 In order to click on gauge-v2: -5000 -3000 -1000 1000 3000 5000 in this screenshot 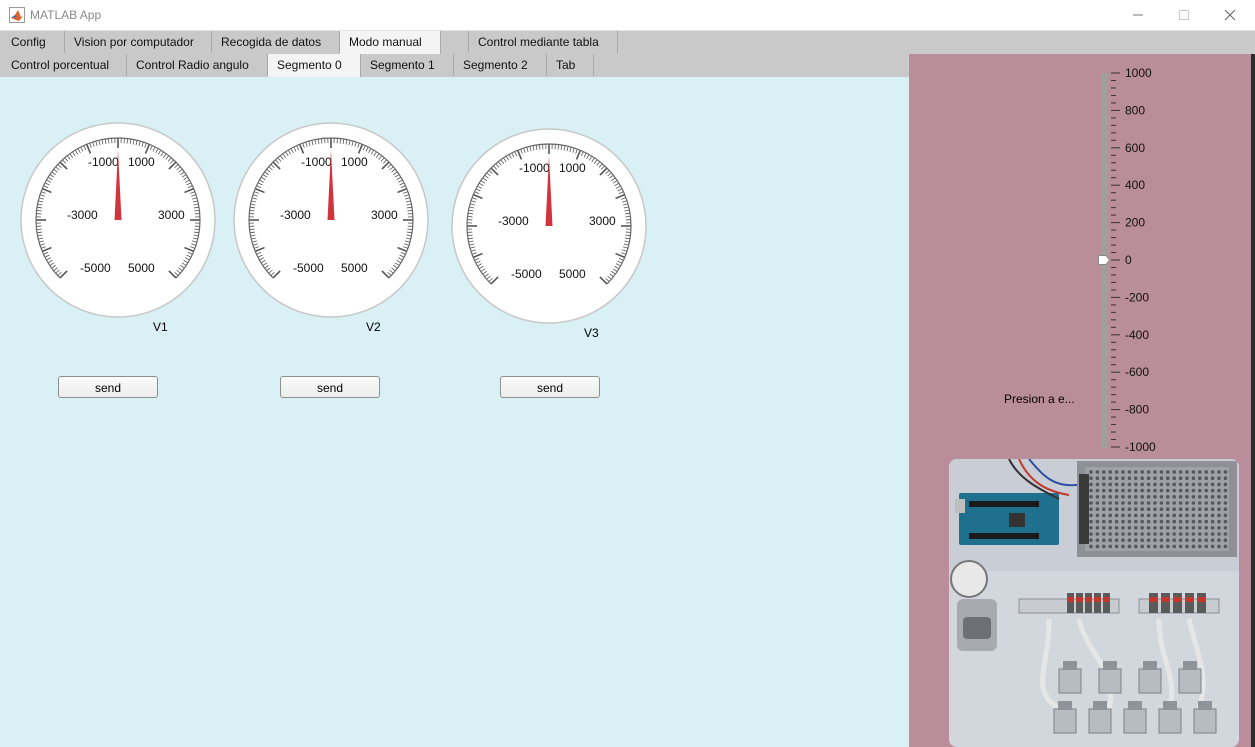, I will do `click(331, 220)`.